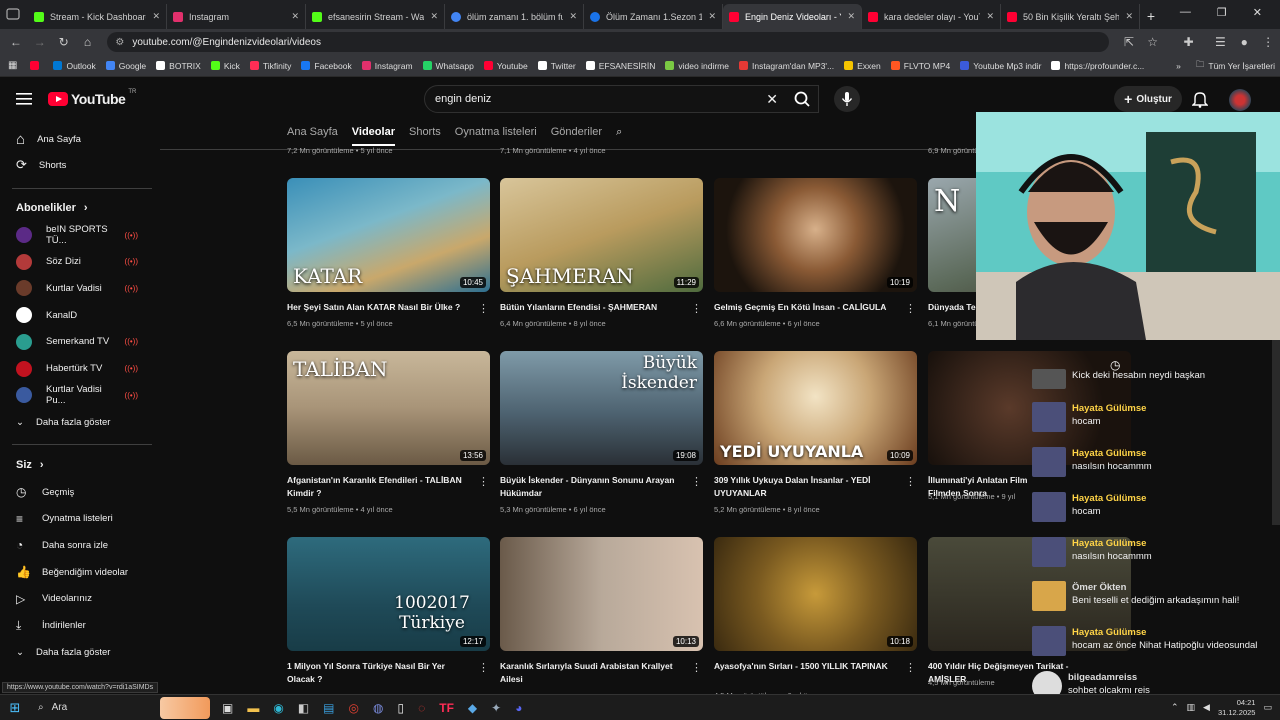  I want to click on bookmark-item: Whatsapp, so click(448, 66).